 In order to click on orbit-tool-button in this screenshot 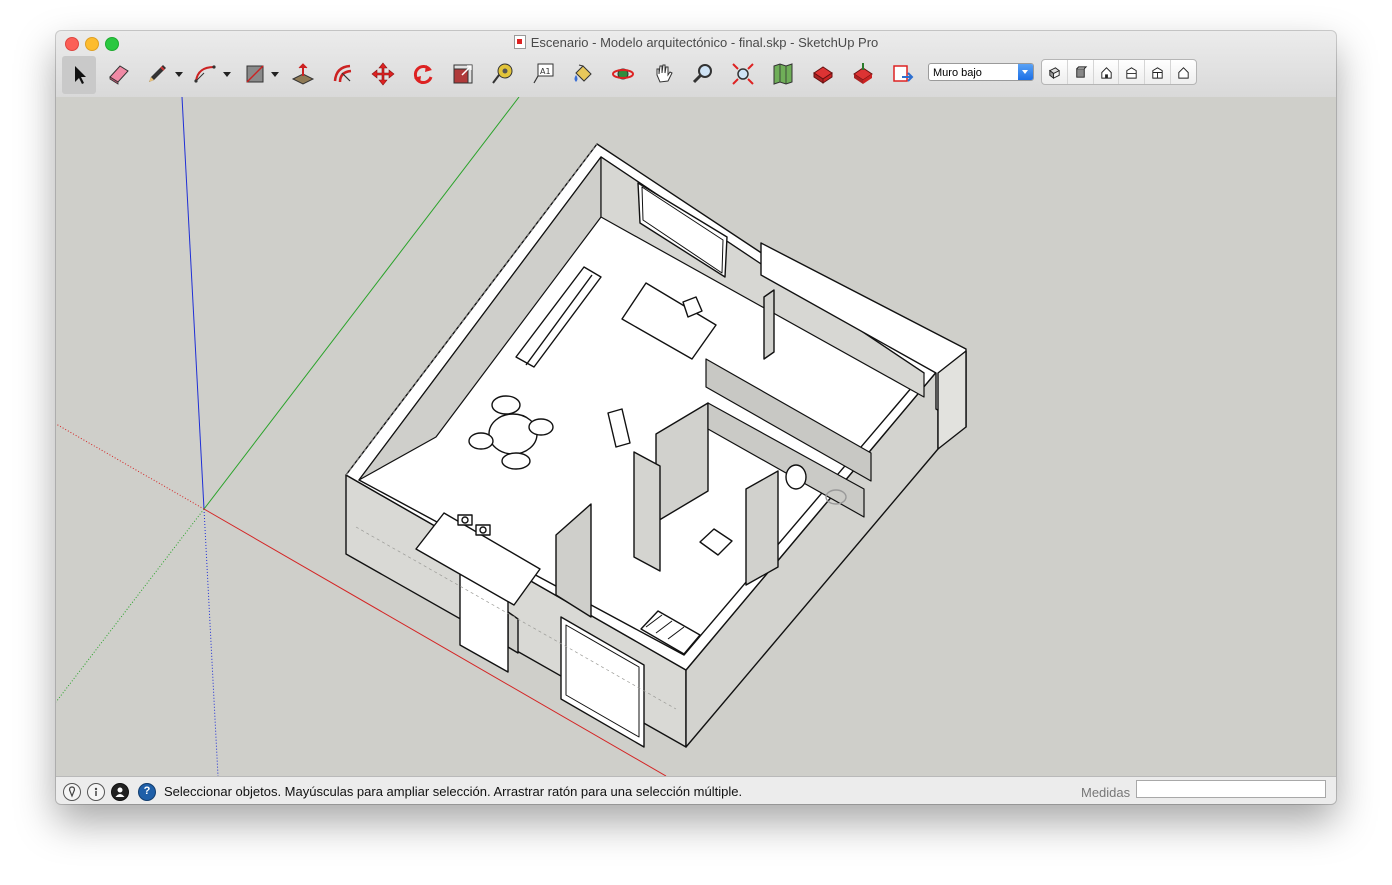, I will do `click(623, 74)`.